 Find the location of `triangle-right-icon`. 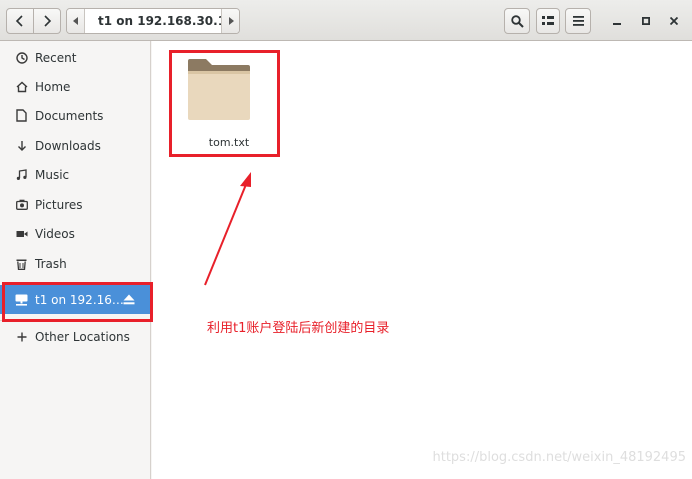

triangle-right-icon is located at coordinates (231, 21).